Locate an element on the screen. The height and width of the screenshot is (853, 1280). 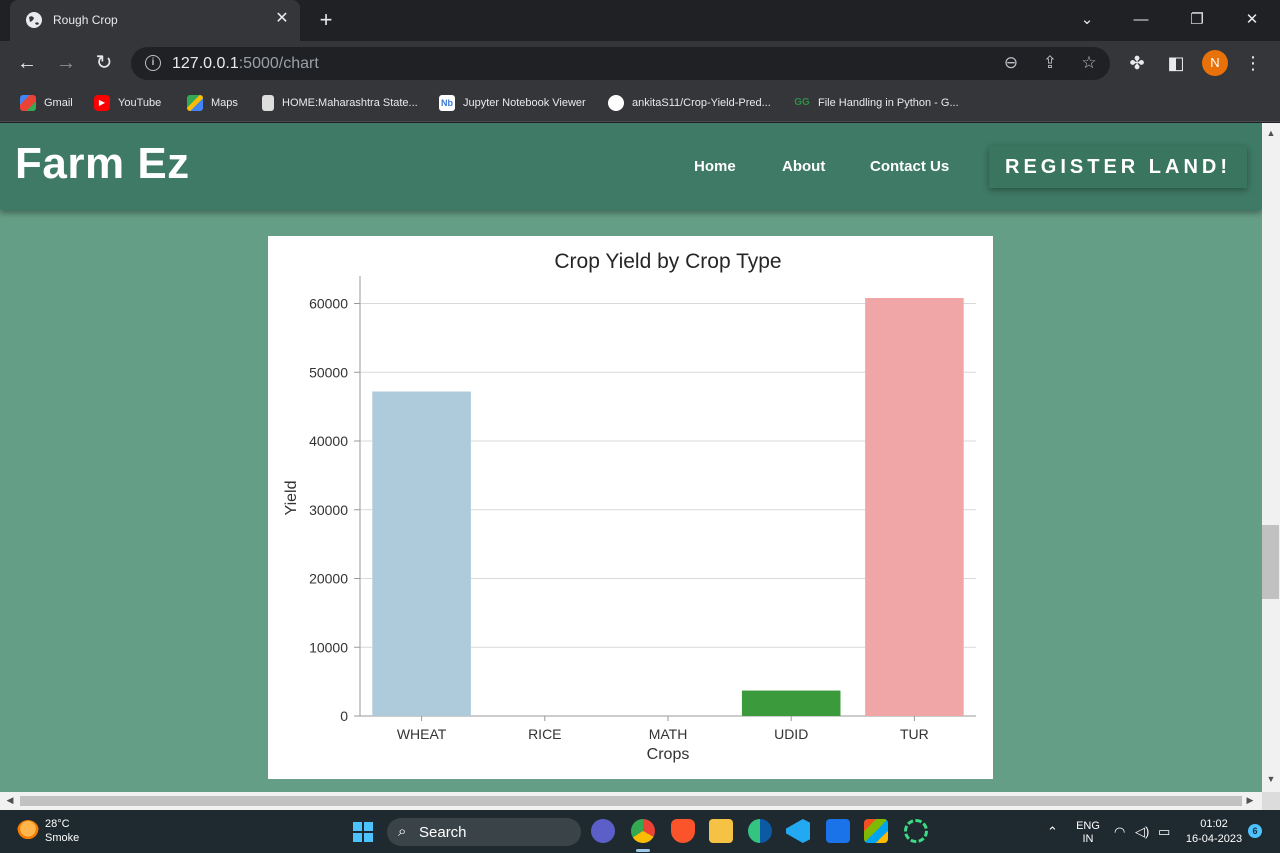
notification-badge: 6 is located at coordinates (1255, 831).